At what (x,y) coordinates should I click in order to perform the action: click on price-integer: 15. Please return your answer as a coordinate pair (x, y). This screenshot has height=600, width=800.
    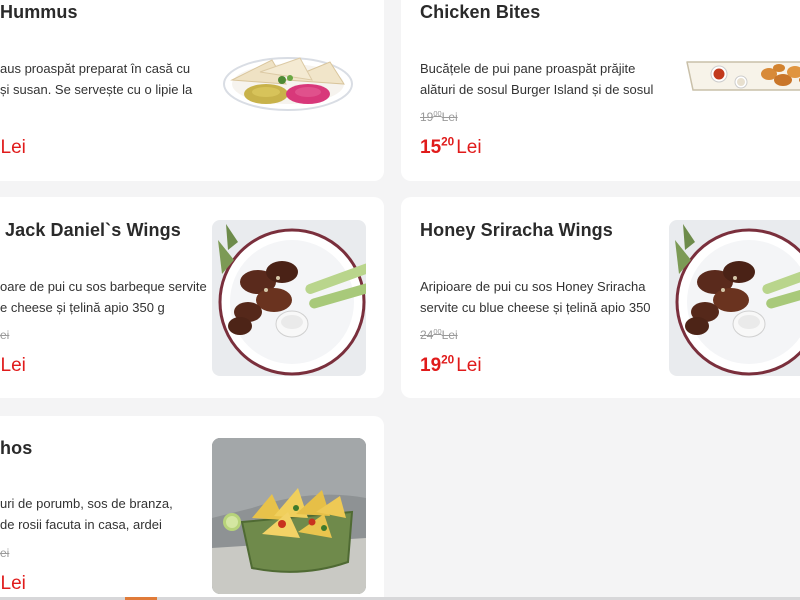
    Looking at the image, I should click on (431, 147).